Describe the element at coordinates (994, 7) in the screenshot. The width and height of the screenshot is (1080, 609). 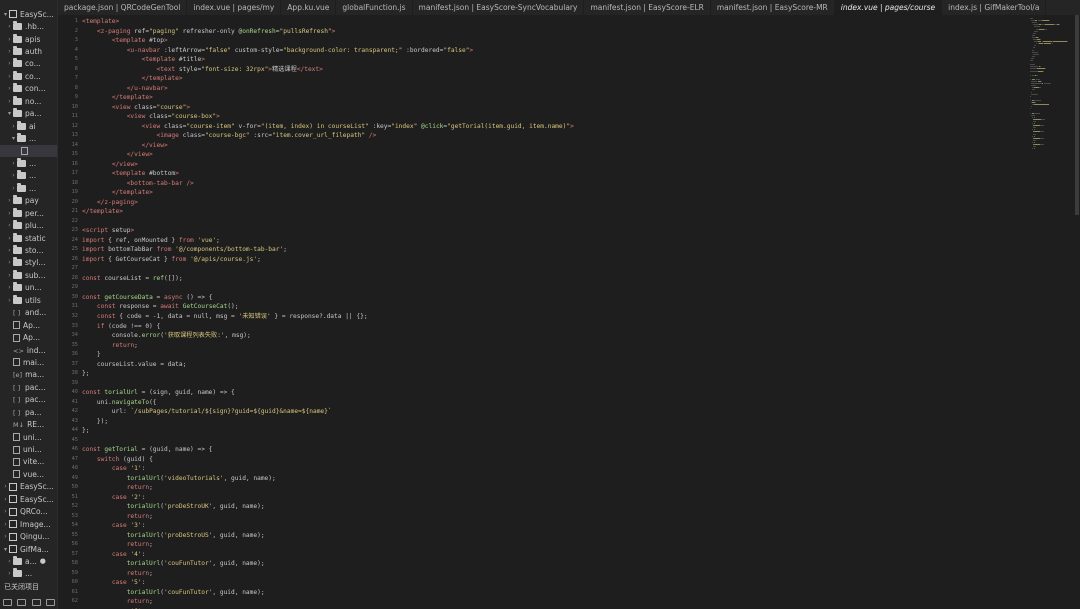
I see `editor-tab: index.js | GifMakerTool/a` at that location.